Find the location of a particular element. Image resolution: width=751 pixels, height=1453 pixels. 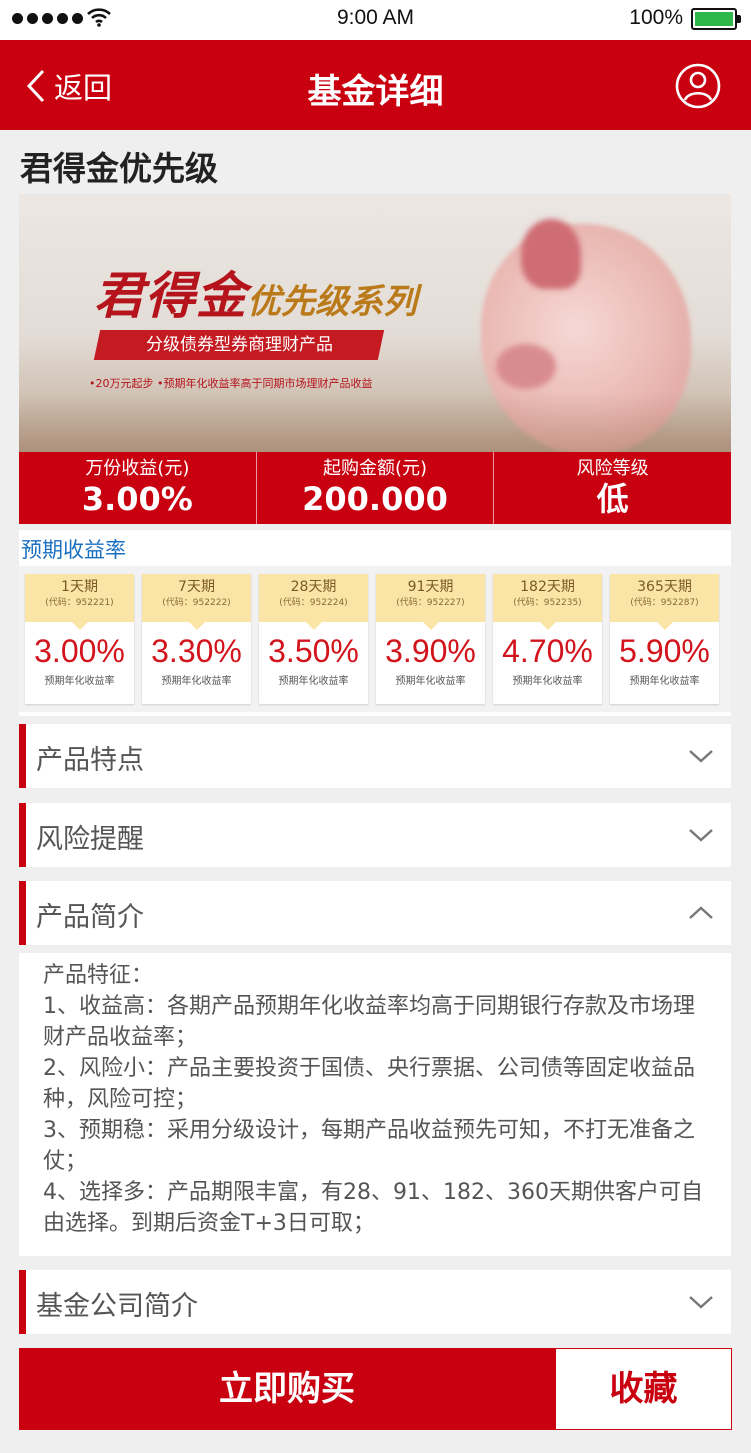

yield-card-182d: 182天期 (代码：952235) 4.70% 预期年化收益率 is located at coordinates (547, 639).